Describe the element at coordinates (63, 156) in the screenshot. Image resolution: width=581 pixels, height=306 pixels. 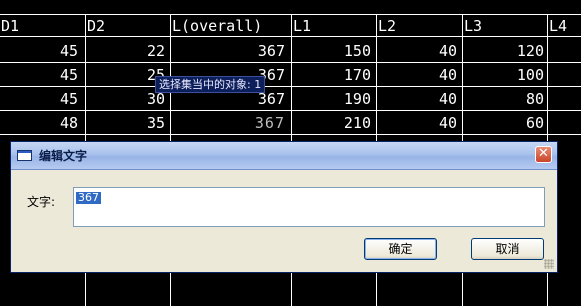
I see `dialog-title: 编辑文字` at that location.